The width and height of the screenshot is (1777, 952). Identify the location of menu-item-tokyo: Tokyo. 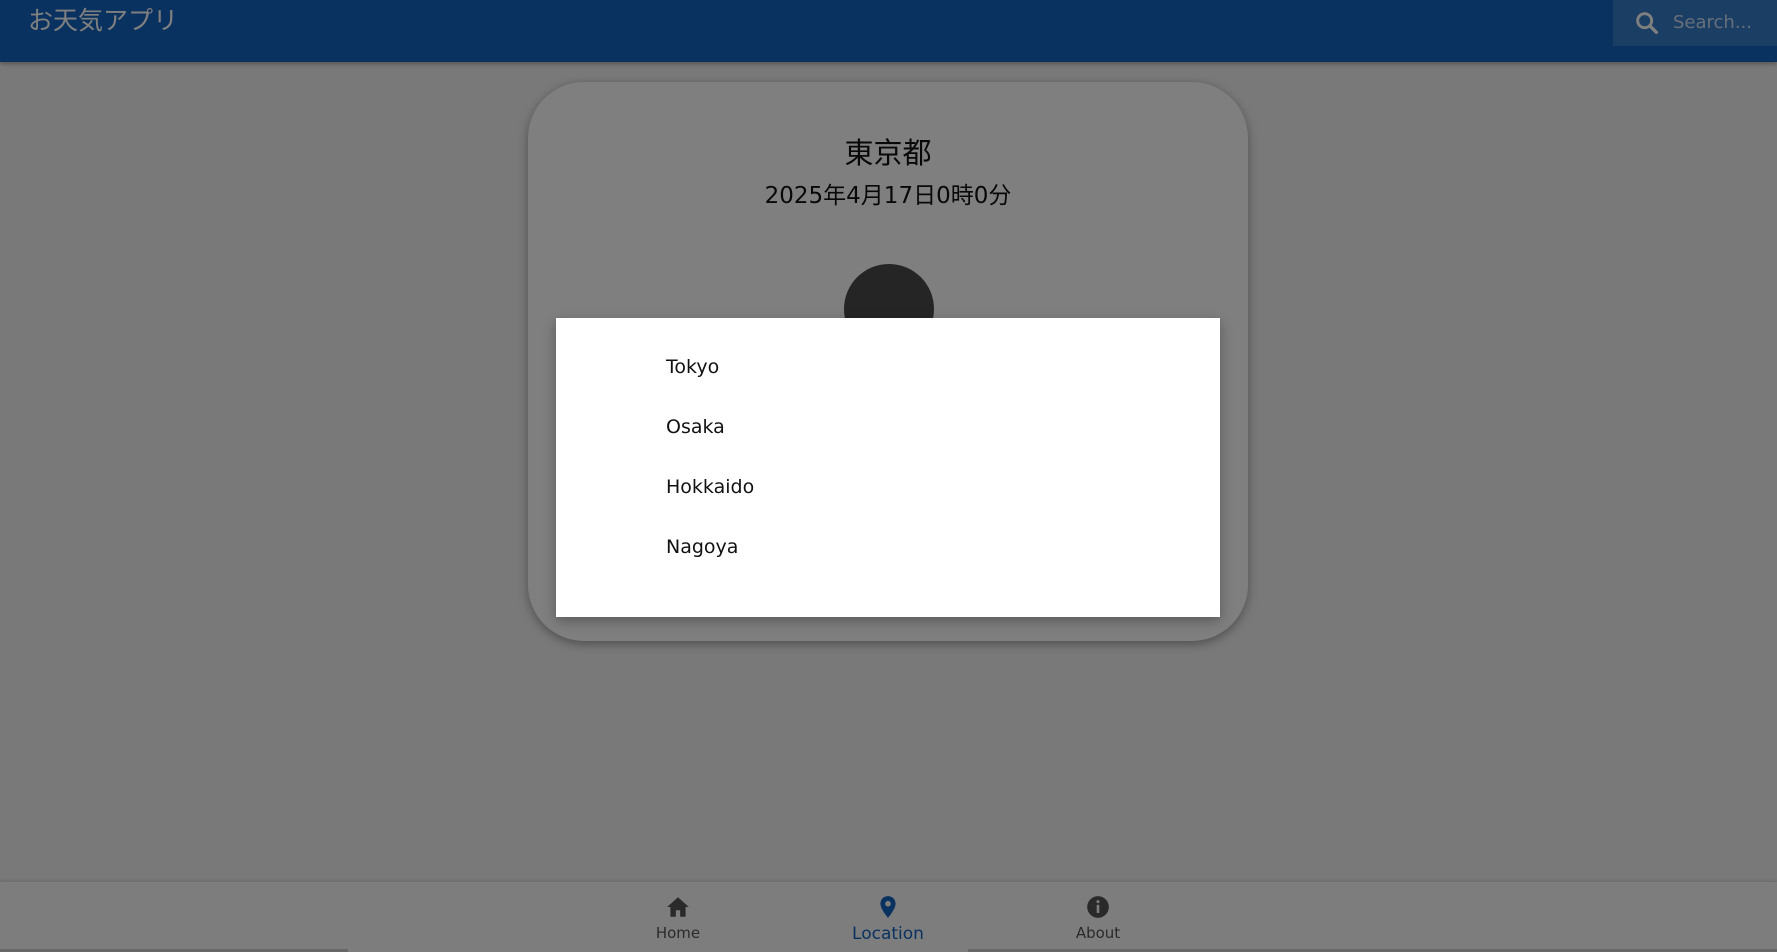
(888, 368).